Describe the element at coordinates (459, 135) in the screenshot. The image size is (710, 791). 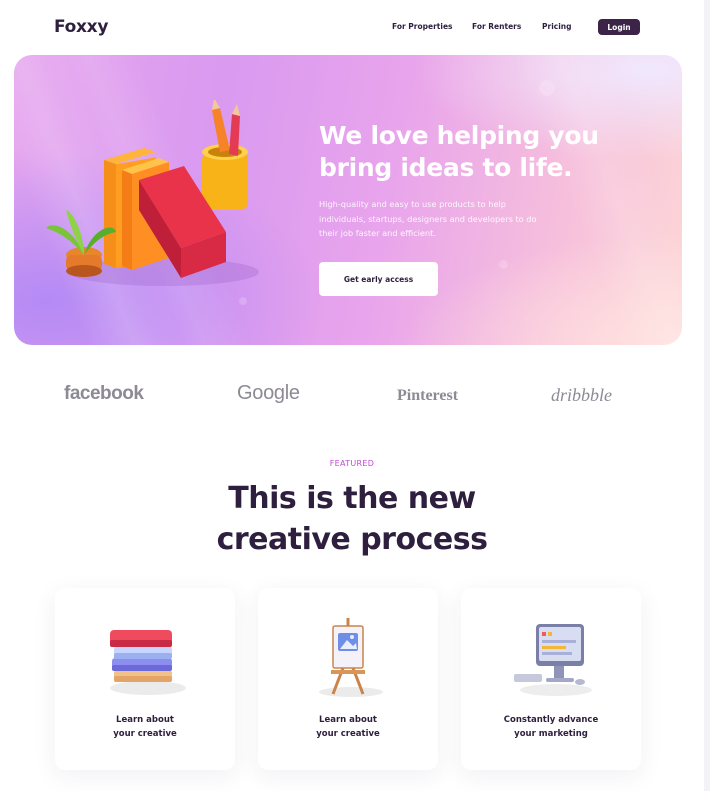
I see `hero-title-line: We love helping you` at that location.